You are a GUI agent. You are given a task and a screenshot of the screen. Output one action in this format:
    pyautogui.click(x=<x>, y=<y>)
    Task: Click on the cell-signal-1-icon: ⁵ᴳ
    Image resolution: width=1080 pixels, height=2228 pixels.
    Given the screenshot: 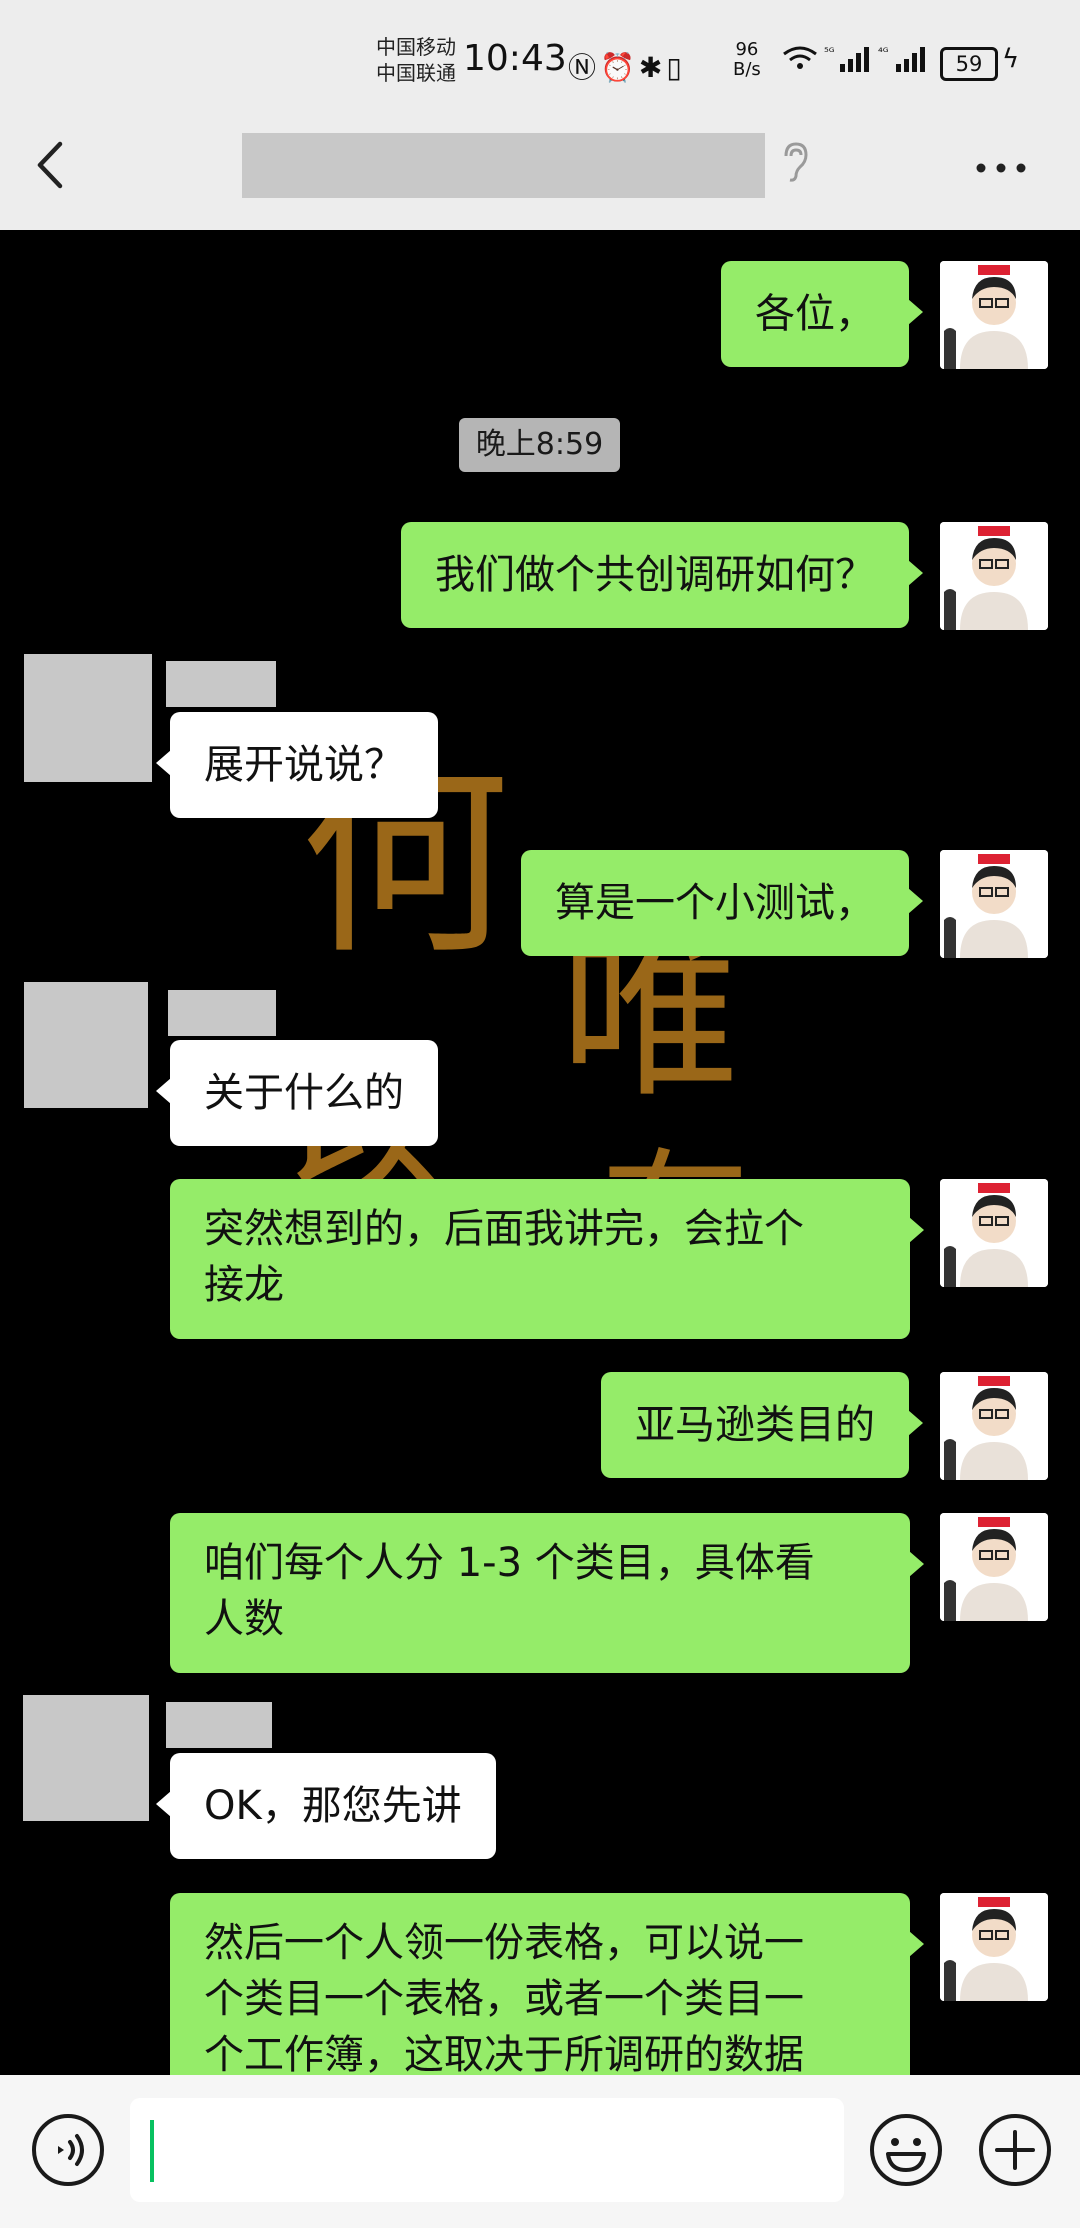 What is the action you would take?
    pyautogui.click(x=849, y=62)
    